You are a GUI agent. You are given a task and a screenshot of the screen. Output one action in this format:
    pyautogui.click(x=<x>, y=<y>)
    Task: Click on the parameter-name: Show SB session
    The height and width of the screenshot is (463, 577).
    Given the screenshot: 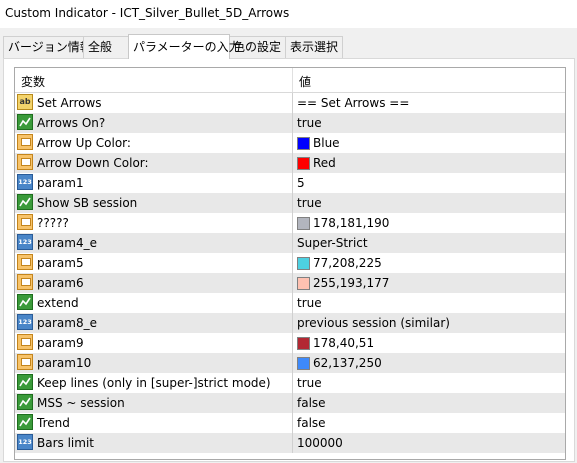 What is the action you would take?
    pyautogui.click(x=87, y=203)
    